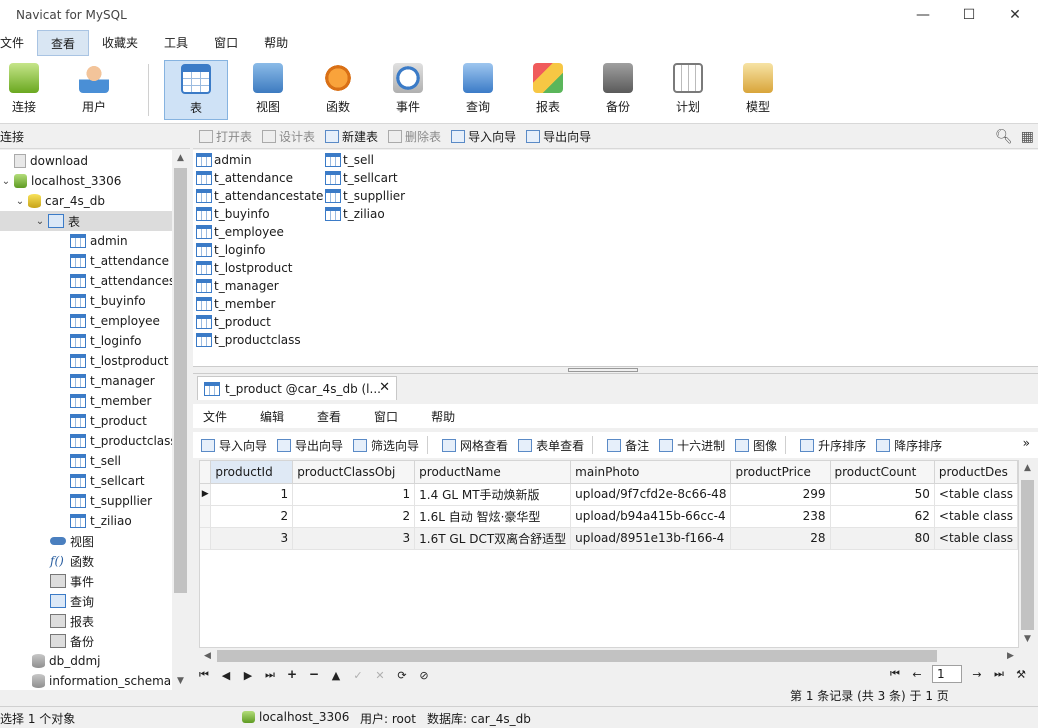 This screenshot has width=1038, height=728. Describe the element at coordinates (72, 561) in the screenshot. I see `tree-item-functions: f() 函数` at that location.